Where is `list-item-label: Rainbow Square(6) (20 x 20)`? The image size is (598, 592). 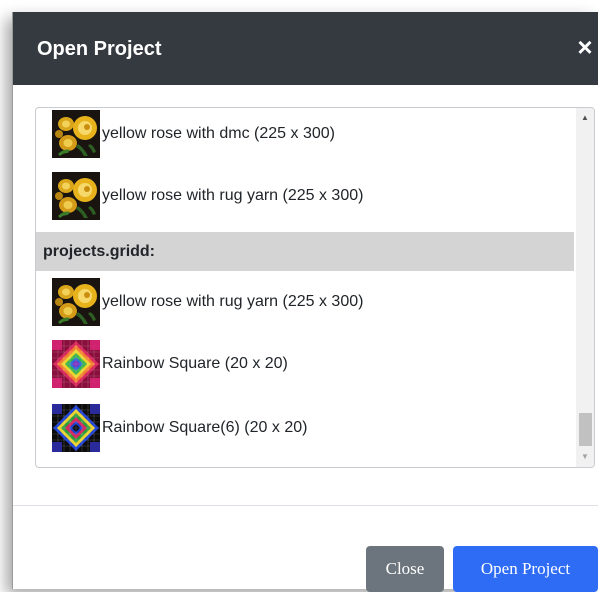
list-item-label: Rainbow Square(6) (20 x 20) is located at coordinates (205, 427).